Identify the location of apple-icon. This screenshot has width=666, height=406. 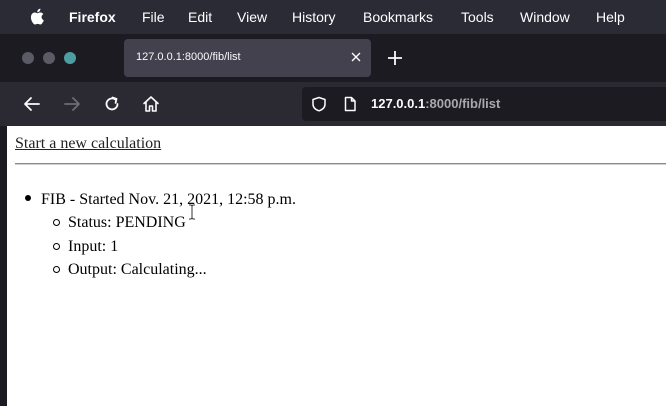
(37, 16).